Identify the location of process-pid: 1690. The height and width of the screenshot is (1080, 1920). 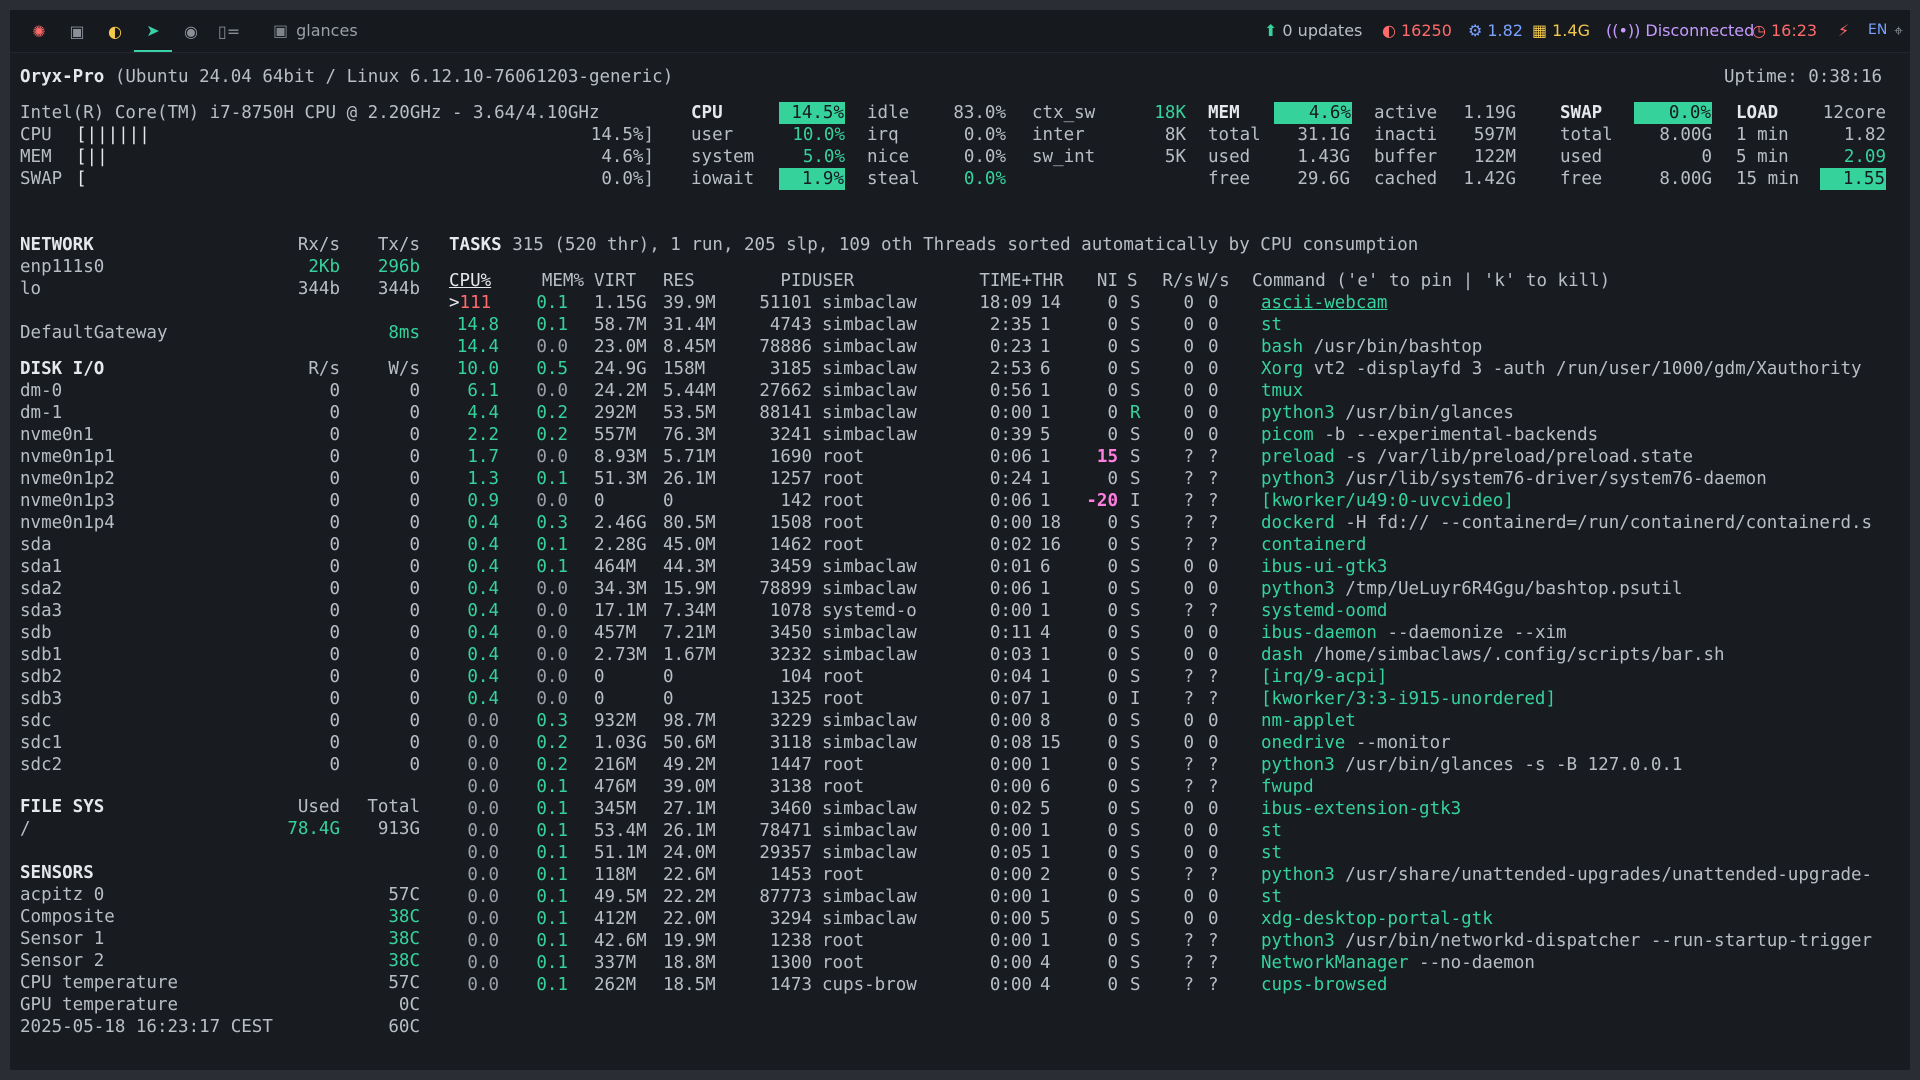
(790, 457).